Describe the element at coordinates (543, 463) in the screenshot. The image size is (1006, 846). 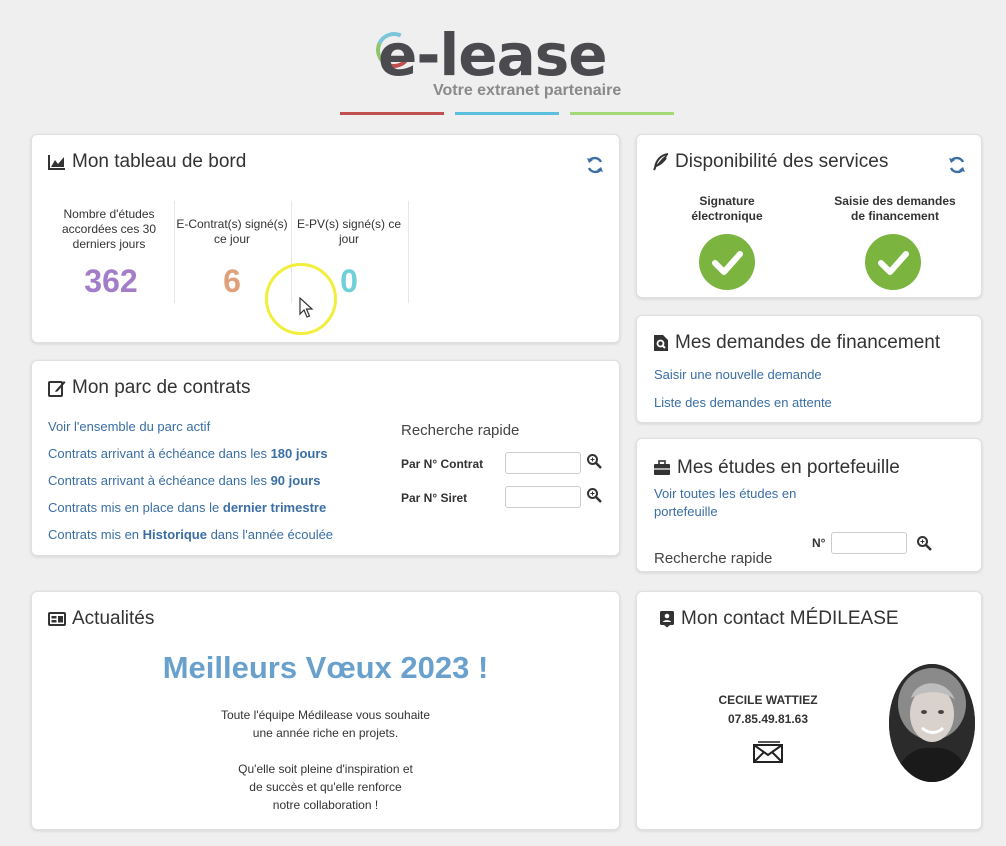
I see `search-contrat-input` at that location.